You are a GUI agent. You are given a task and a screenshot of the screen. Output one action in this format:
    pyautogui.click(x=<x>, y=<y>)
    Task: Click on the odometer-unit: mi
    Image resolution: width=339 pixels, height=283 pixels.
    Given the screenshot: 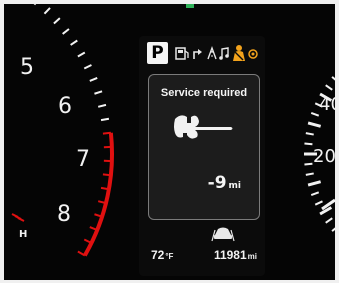 What is the action you would take?
    pyautogui.click(x=252, y=256)
    